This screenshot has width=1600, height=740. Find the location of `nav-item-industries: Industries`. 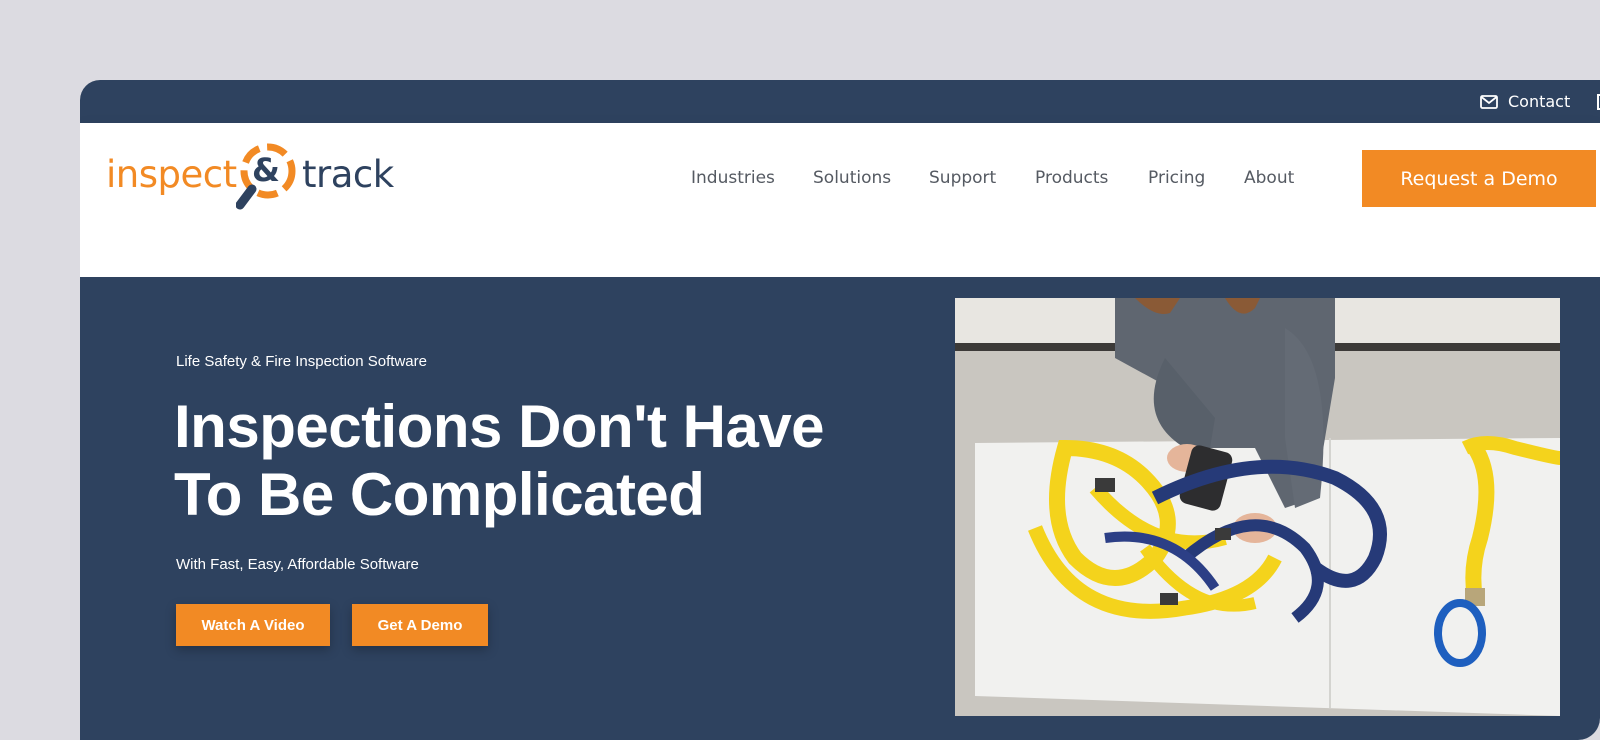

nav-item-industries: Industries is located at coordinates (733, 178).